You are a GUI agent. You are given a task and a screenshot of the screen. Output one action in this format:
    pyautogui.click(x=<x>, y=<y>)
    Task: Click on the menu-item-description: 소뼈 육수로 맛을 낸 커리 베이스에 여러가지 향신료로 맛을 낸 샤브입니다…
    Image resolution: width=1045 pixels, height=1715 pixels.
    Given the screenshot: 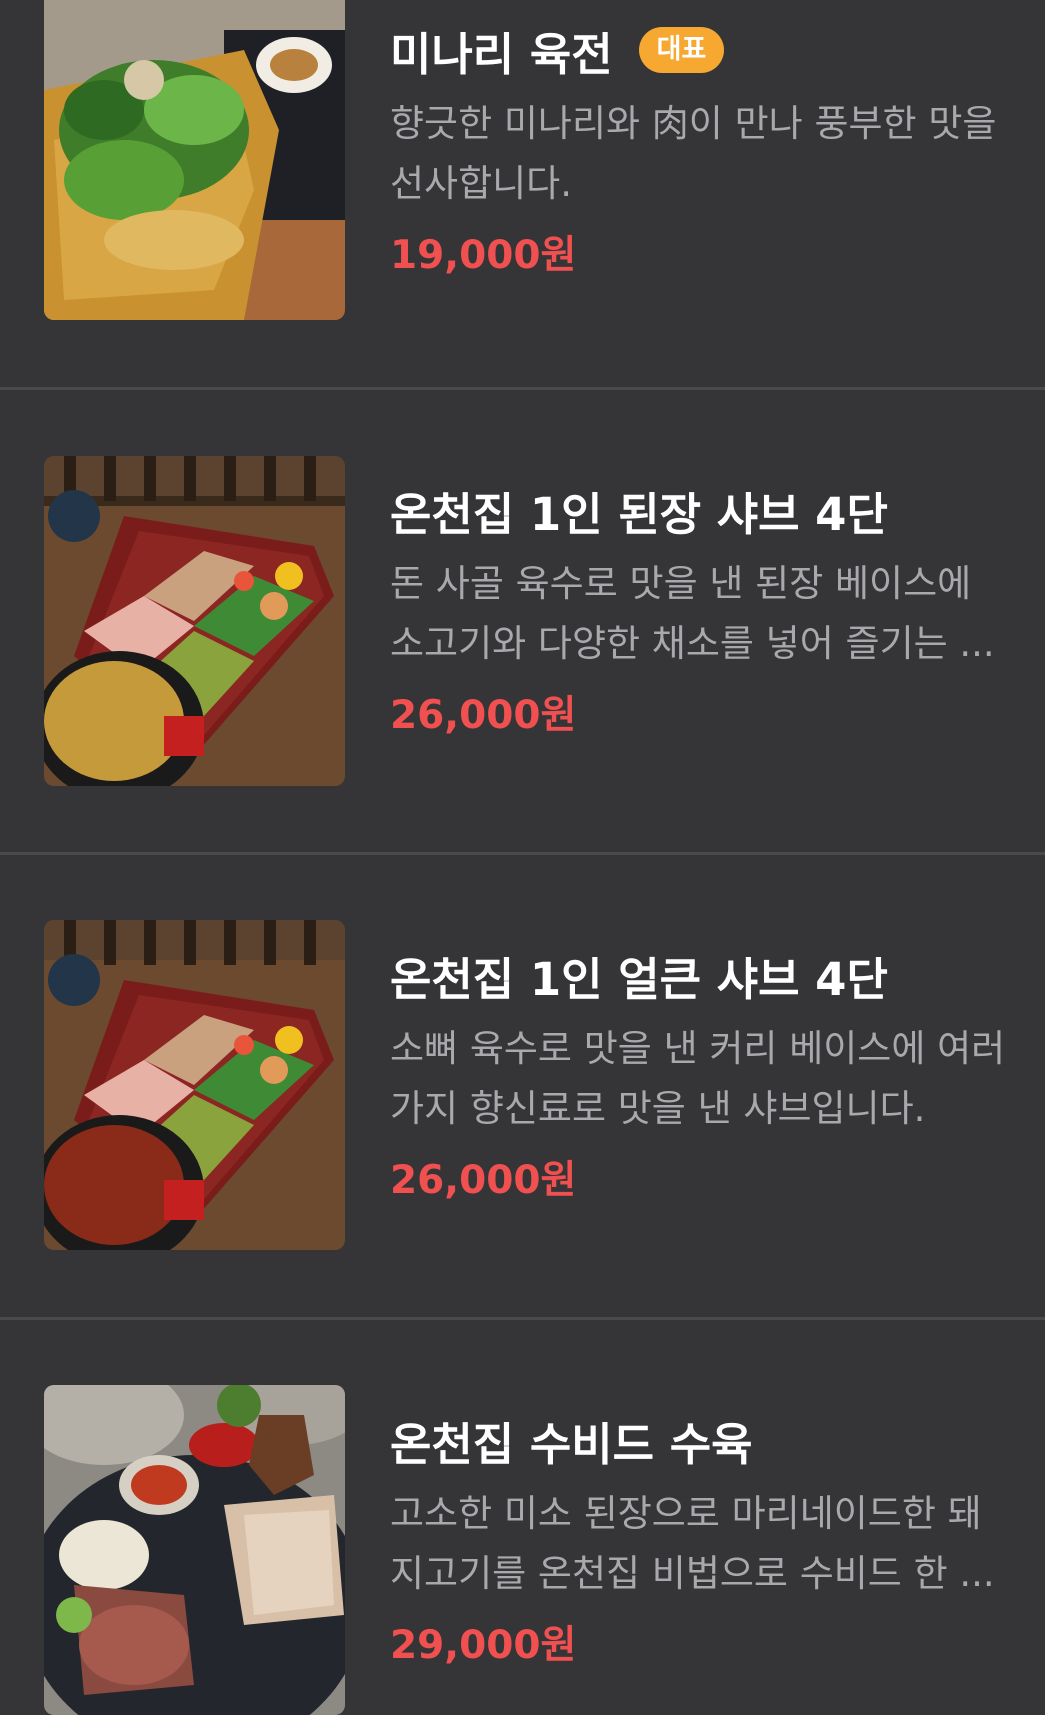 What is the action you would take?
    pyautogui.click(x=698, y=1078)
    